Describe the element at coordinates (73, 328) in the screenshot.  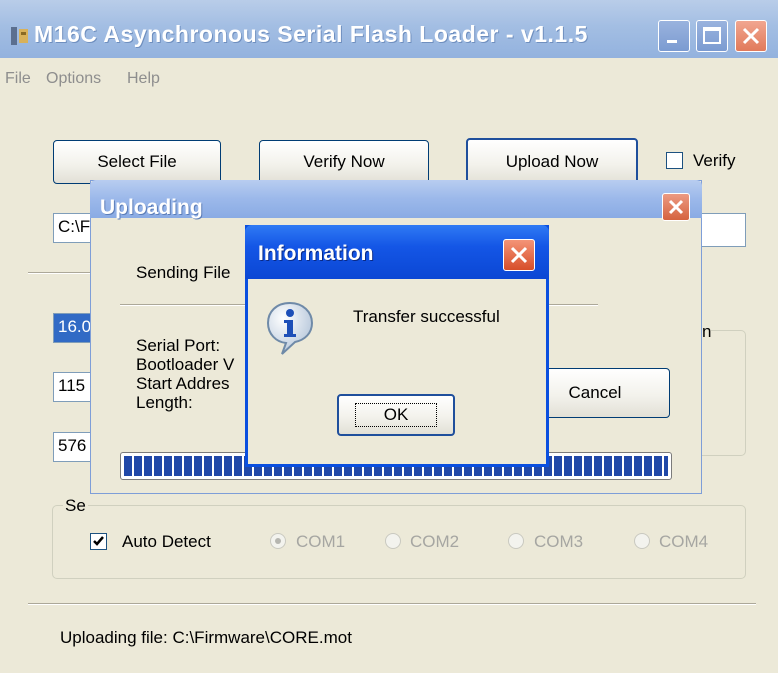
I see `field-1: 16.0` at that location.